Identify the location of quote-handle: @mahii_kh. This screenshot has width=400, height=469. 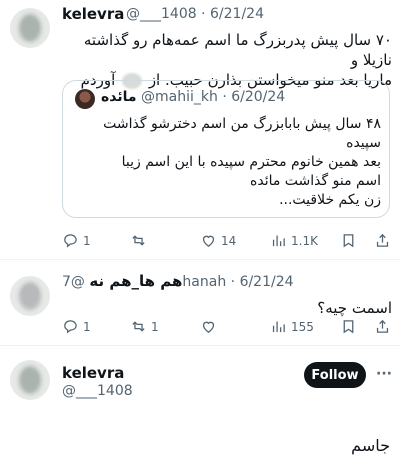
(179, 97).